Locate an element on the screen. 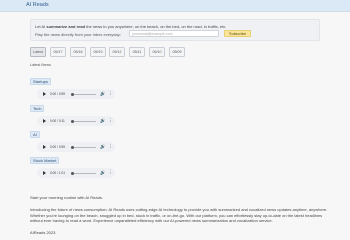 Image resolution: width=350 pixels, height=240 pixels. date-tab: 05/12 is located at coordinates (117, 52).